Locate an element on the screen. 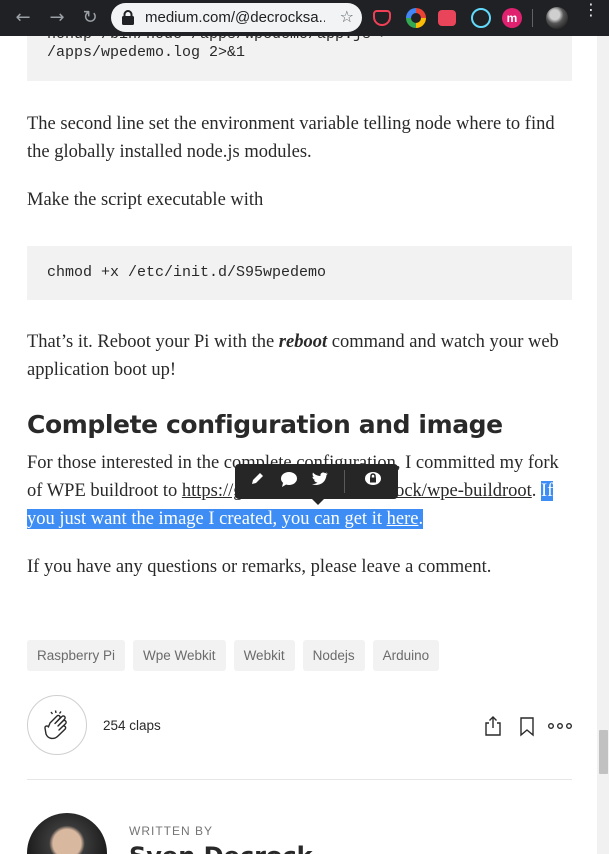 This screenshot has height=854, width=609. author-name: Sven Decrock is located at coordinates (221, 848).